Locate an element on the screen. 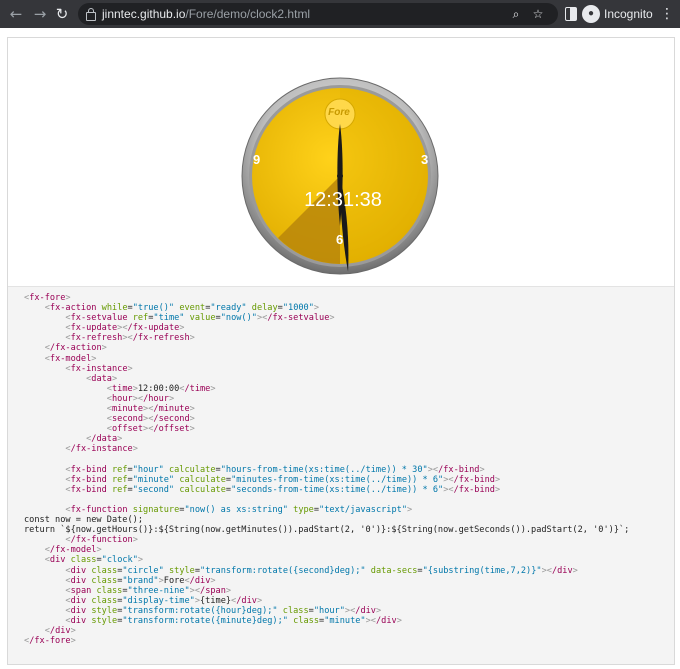 The height and width of the screenshot is (669, 680). code-line: <offset></offset> is located at coordinates (150, 429).